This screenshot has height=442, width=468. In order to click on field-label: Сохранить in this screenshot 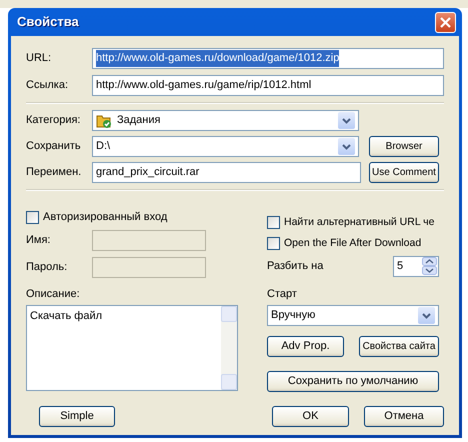, I will do `click(54, 146)`.